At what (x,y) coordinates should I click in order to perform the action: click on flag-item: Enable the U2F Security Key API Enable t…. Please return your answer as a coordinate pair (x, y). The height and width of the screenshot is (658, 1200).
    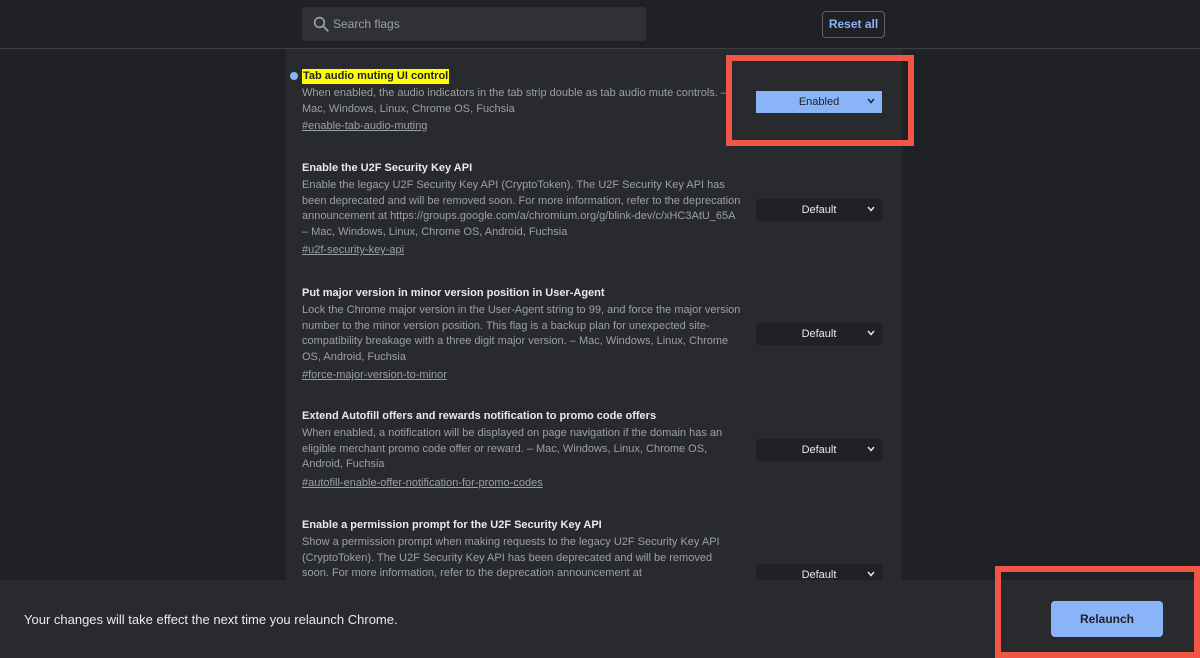
    Looking at the image, I should click on (597, 211).